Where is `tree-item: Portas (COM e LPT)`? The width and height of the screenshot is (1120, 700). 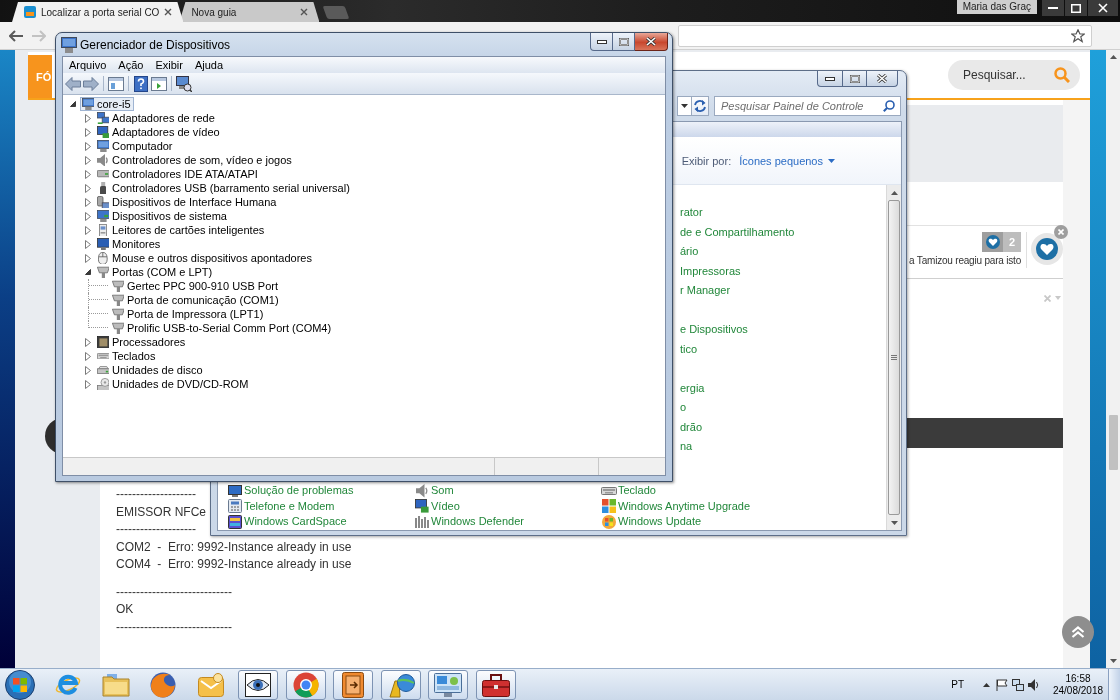 tree-item: Portas (COM e LPT) is located at coordinates (155, 272).